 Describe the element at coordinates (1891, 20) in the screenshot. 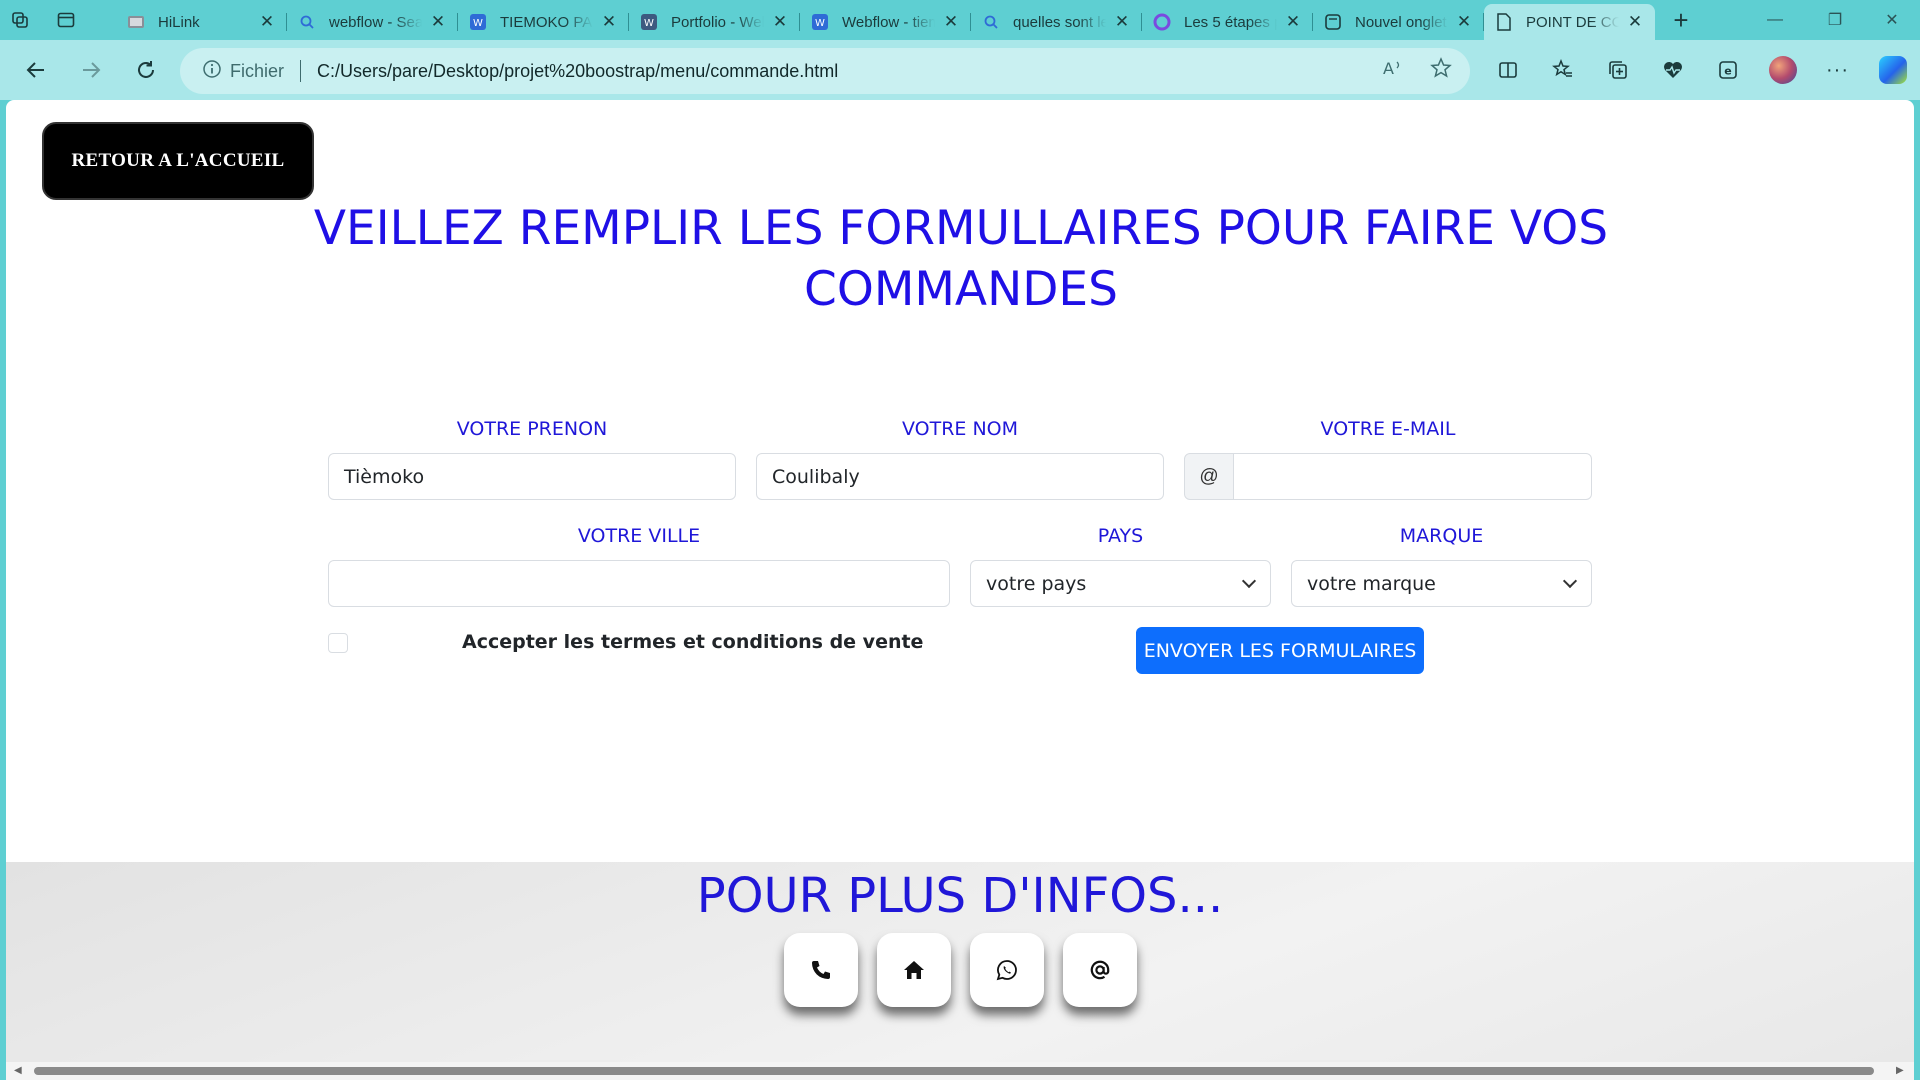

I see `close-window-button: ✕` at that location.